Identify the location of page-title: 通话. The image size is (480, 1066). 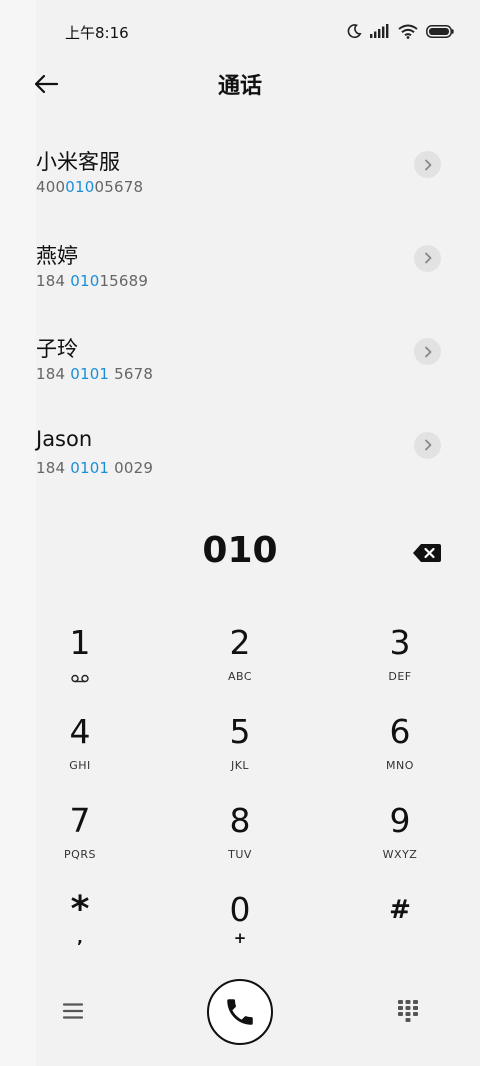
(239, 86).